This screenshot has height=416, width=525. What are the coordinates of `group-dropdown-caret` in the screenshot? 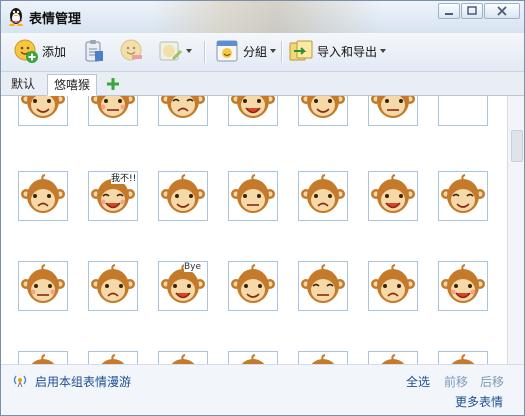 It's located at (273, 51).